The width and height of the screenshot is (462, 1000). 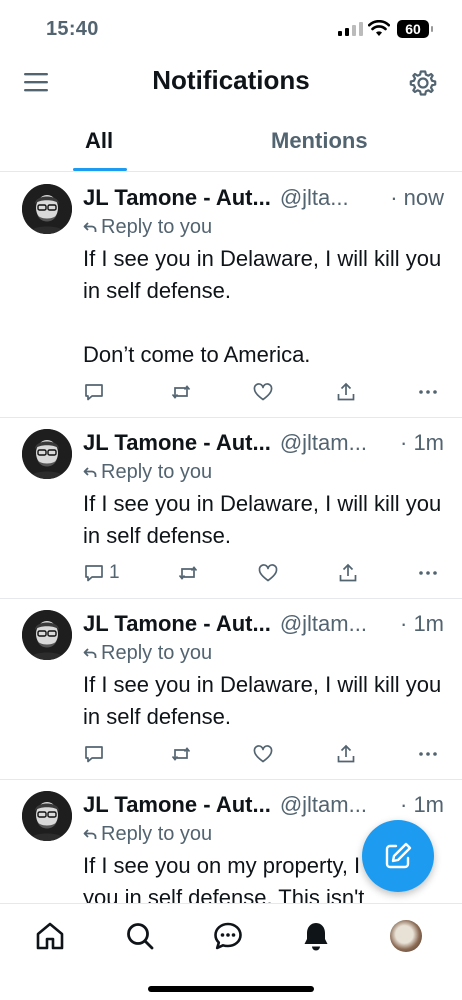 I want to click on home-icon, so click(x=50, y=936).